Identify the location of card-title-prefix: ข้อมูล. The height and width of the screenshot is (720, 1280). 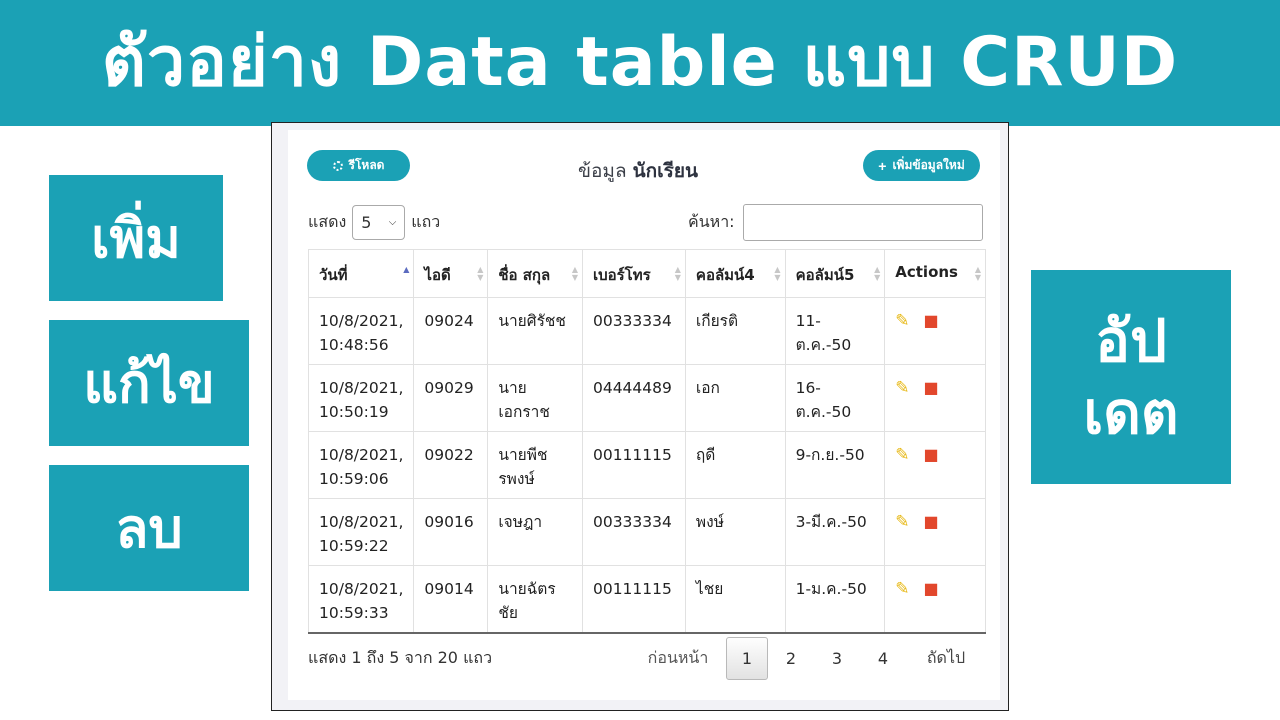
(602, 171).